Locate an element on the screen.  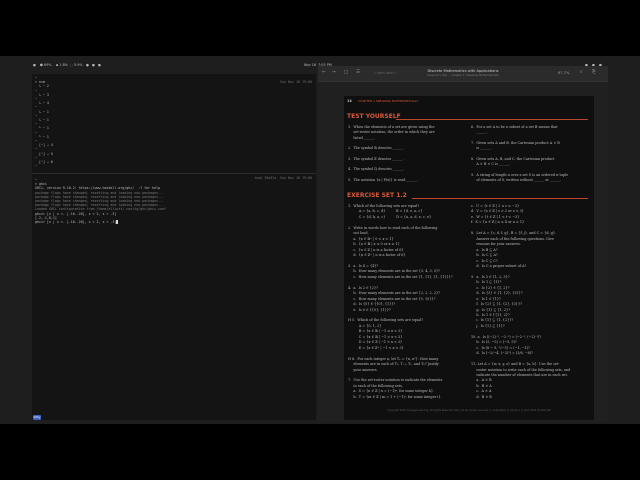
exercise-line: f. X = {u ∈ ℤ | u ≤ 4 or u ≥ 1} is located at coordinates (498, 222).